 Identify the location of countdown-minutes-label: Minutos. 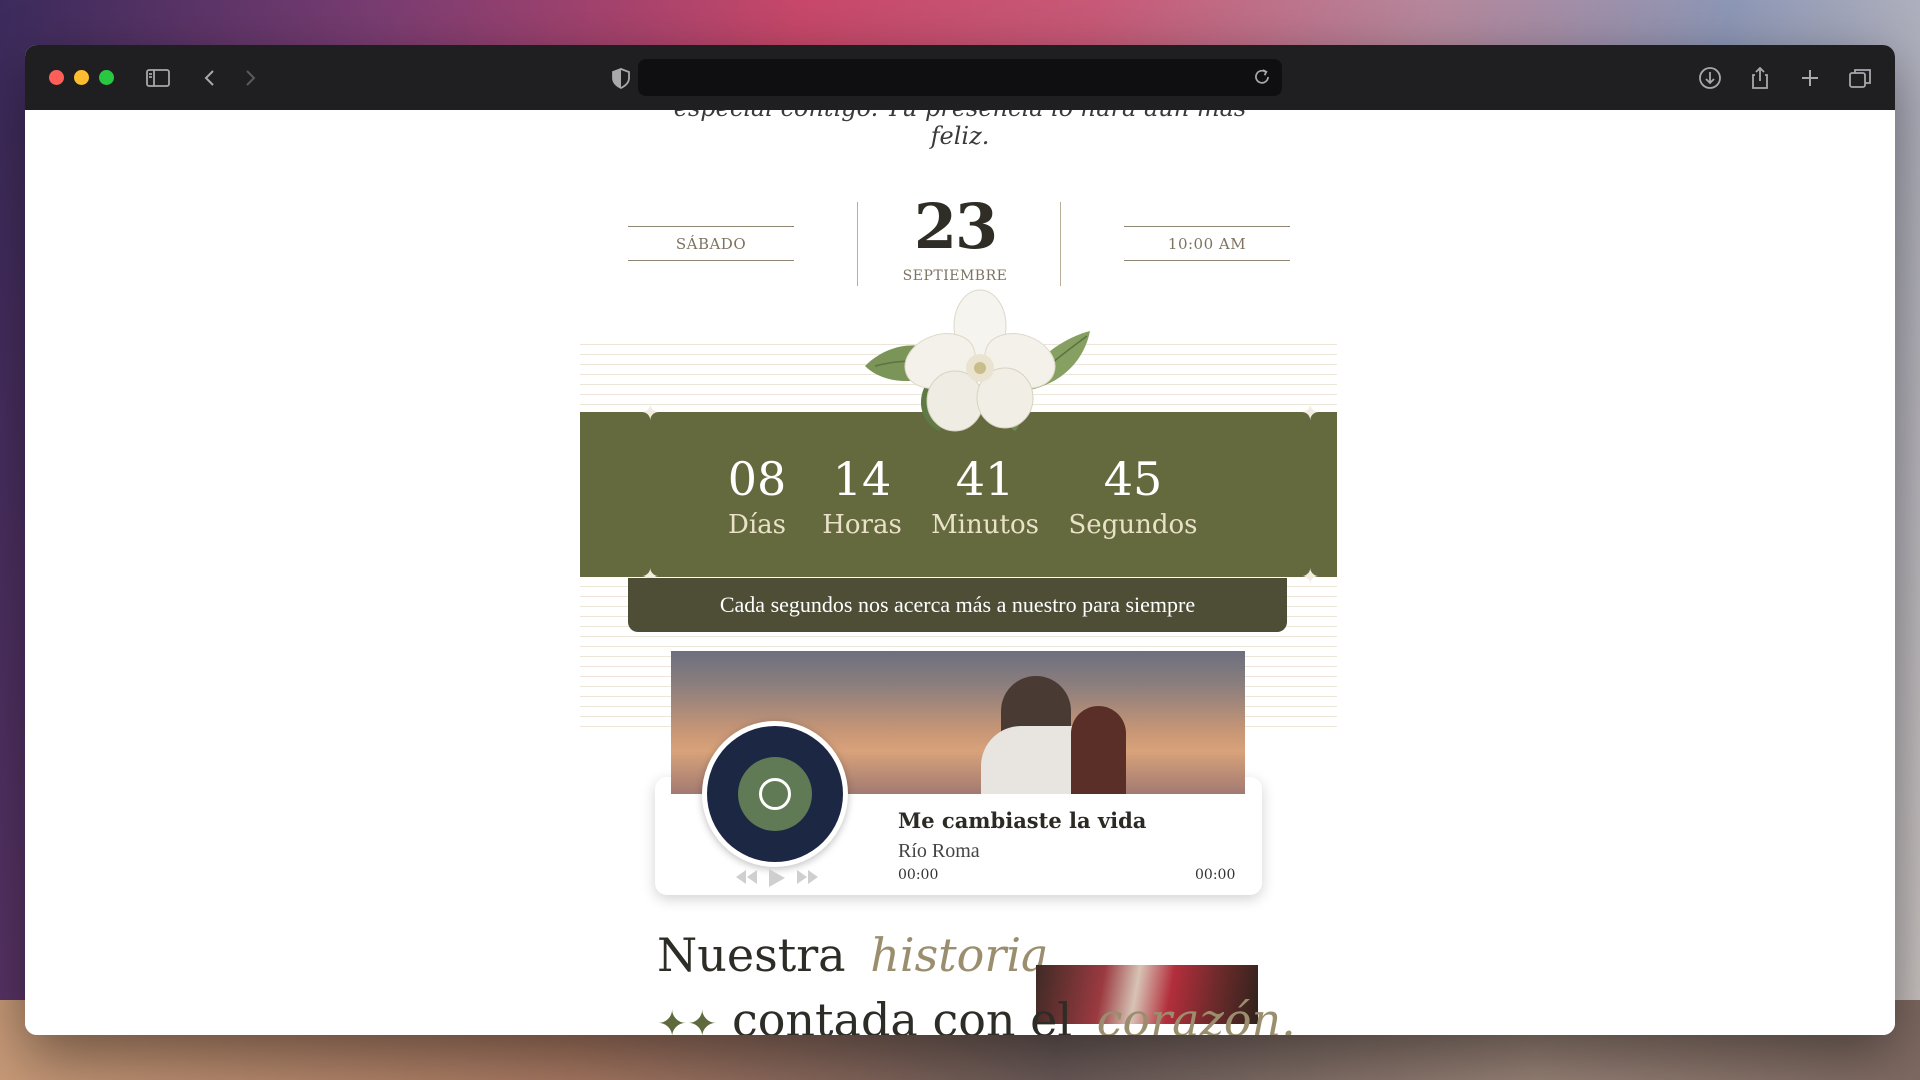
(985, 525).